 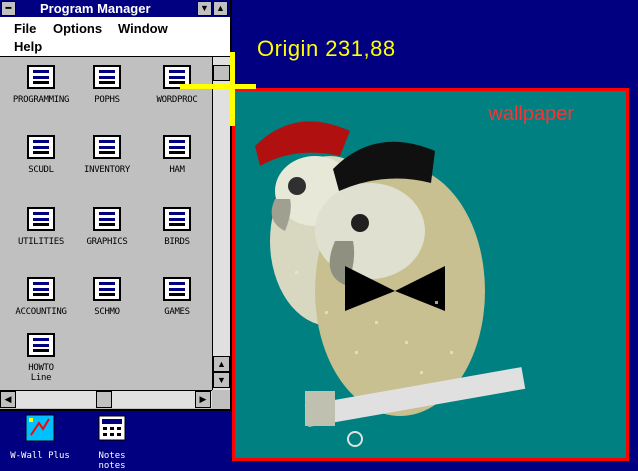 I want to click on group-label: POPHS, so click(x=107, y=100).